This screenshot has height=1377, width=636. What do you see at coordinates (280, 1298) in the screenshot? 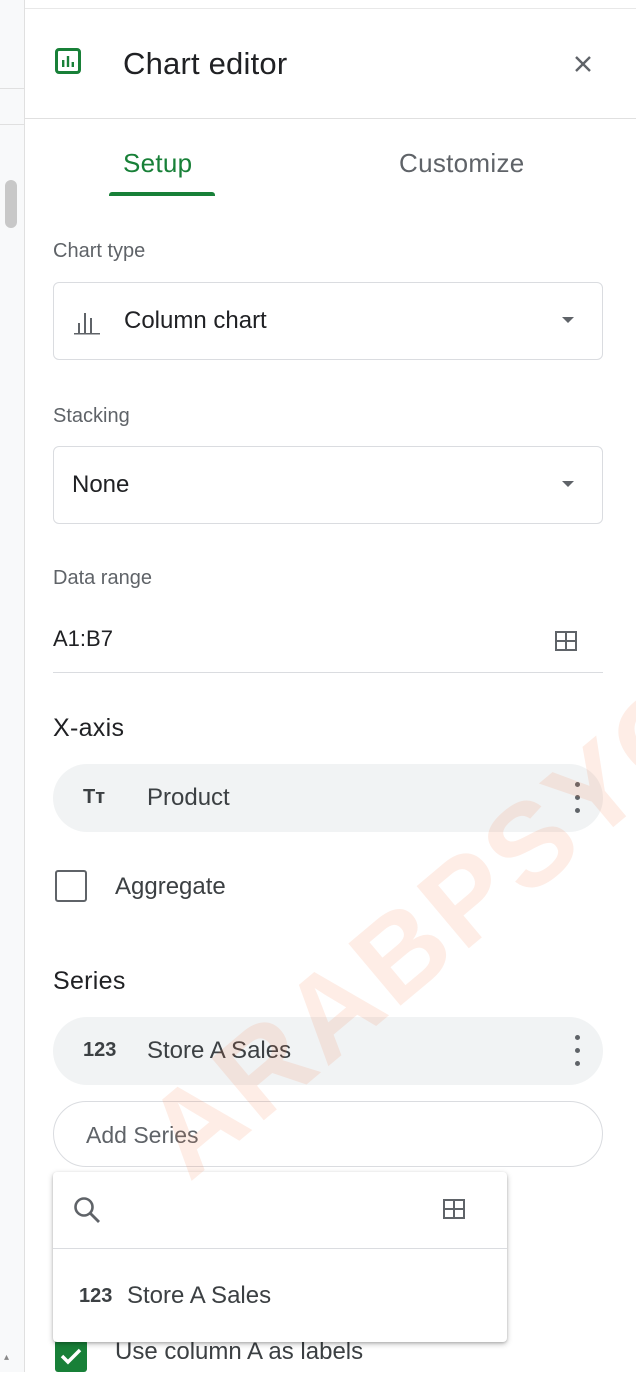
I see `series-option: 123 Store A Sales` at bounding box center [280, 1298].